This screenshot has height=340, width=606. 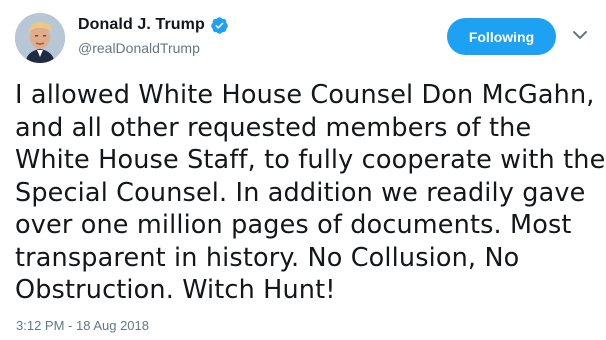 What do you see at coordinates (153, 48) in the screenshot?
I see `user-handle: @realDonaldTrump` at bounding box center [153, 48].